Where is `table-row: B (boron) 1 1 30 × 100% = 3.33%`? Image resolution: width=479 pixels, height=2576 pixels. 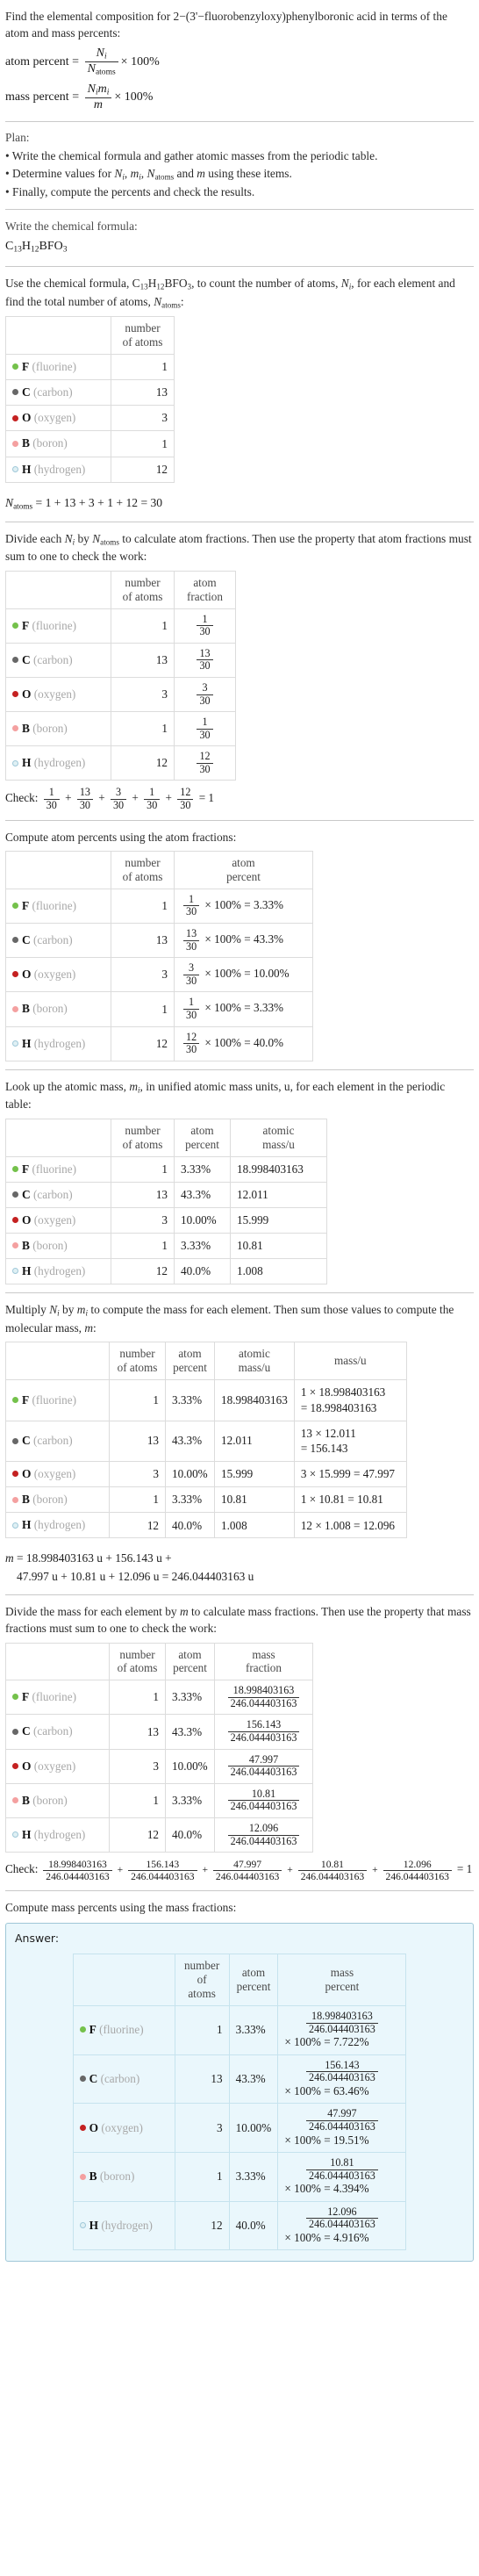
table-row: B (boron) 1 1 30 × 100% = 3.33% is located at coordinates (159, 1009).